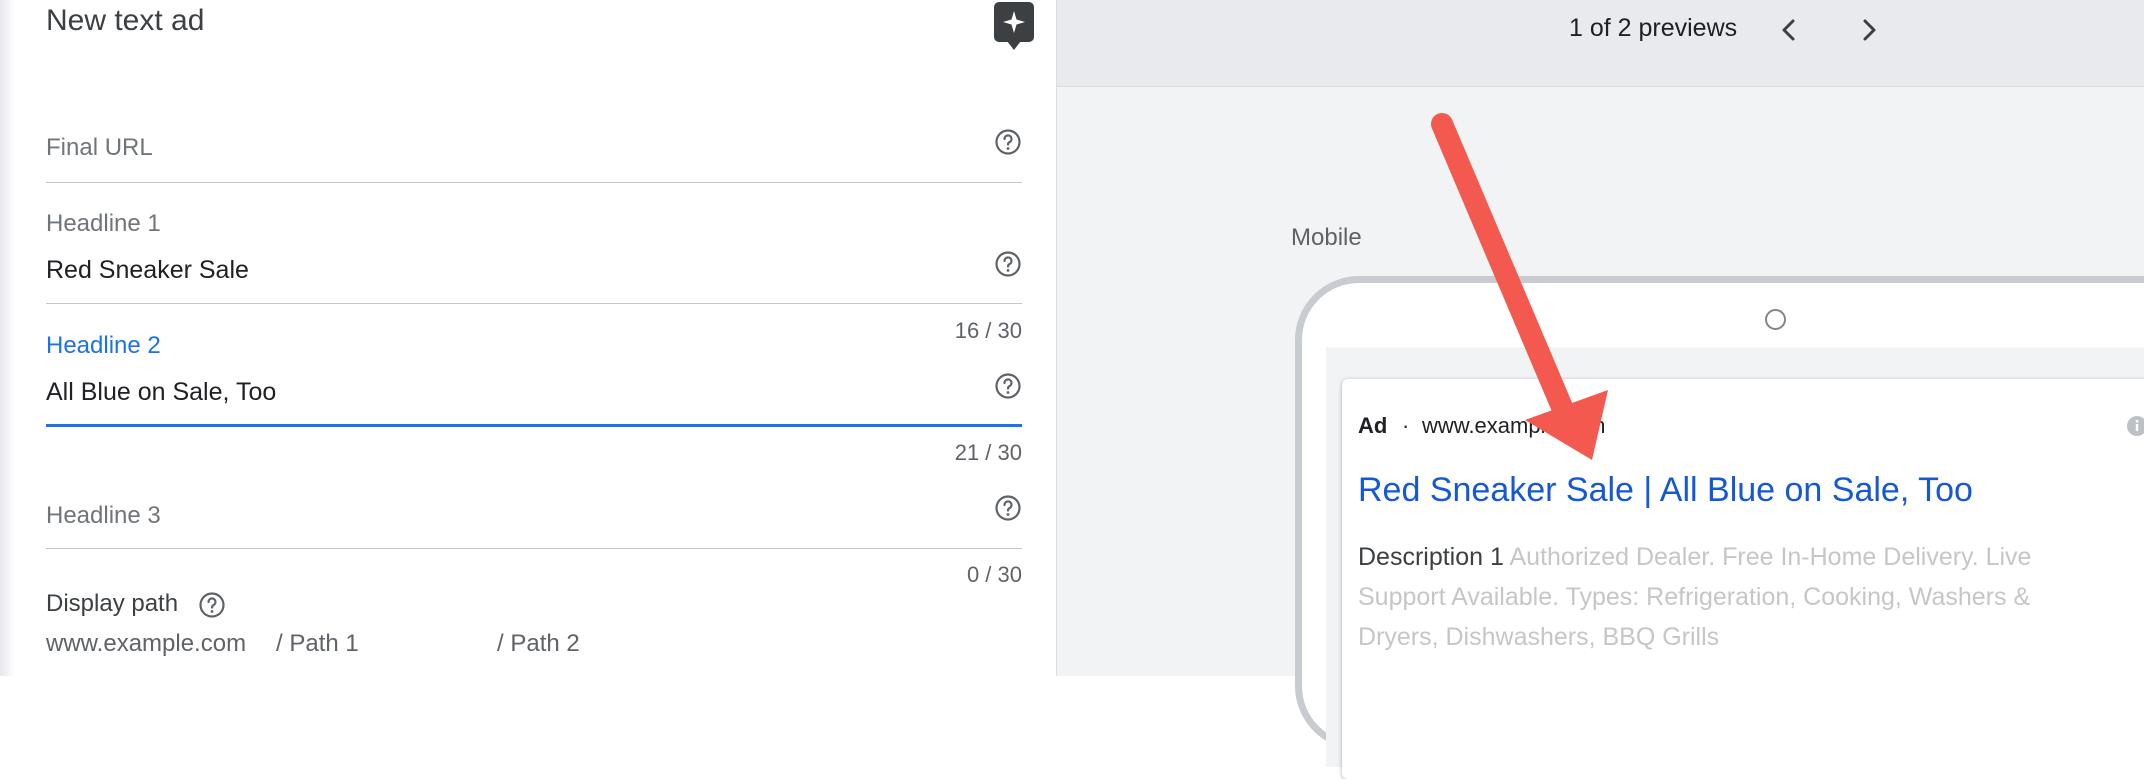  I want to click on preview-count: 1 of 2 previews, so click(1653, 28).